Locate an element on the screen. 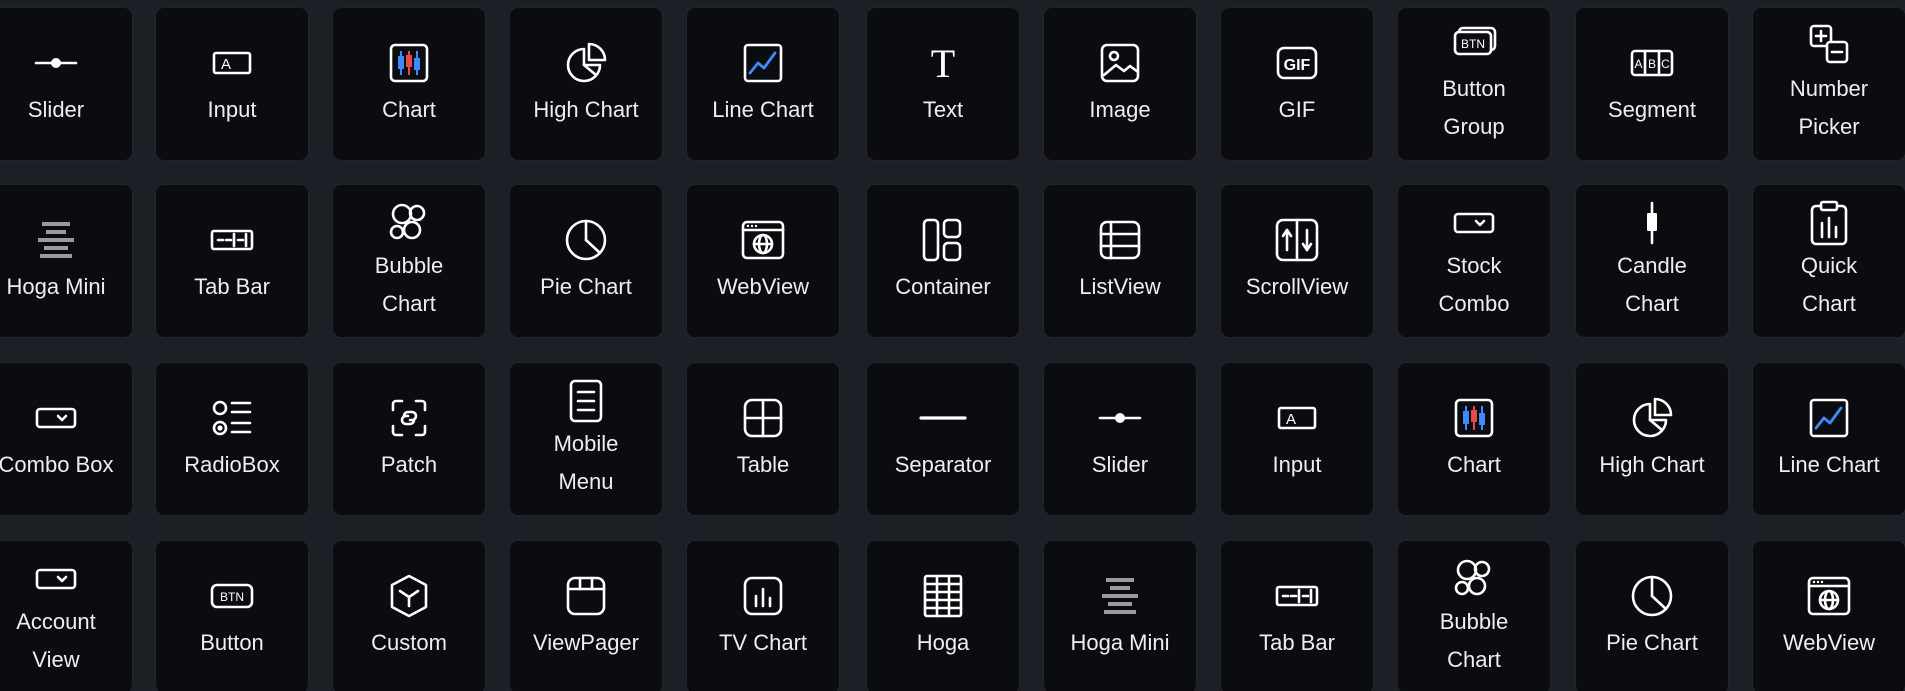 The height and width of the screenshot is (691, 1905). component-tile-combo-box: Combo Box is located at coordinates (66, 439).